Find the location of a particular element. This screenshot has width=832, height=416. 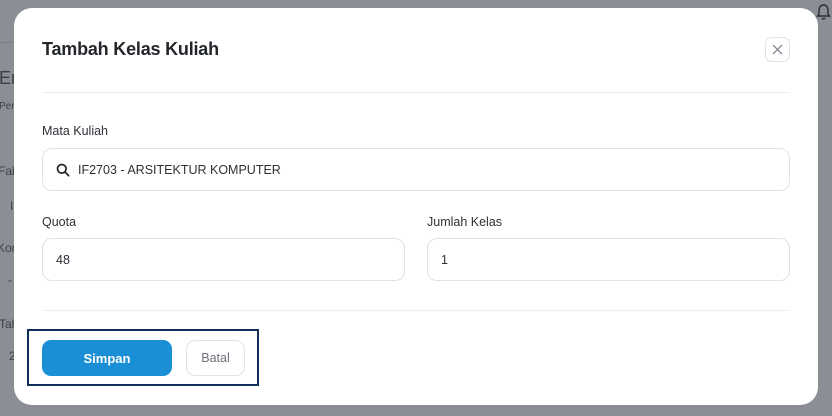

quota-value: 48 is located at coordinates (63, 259).